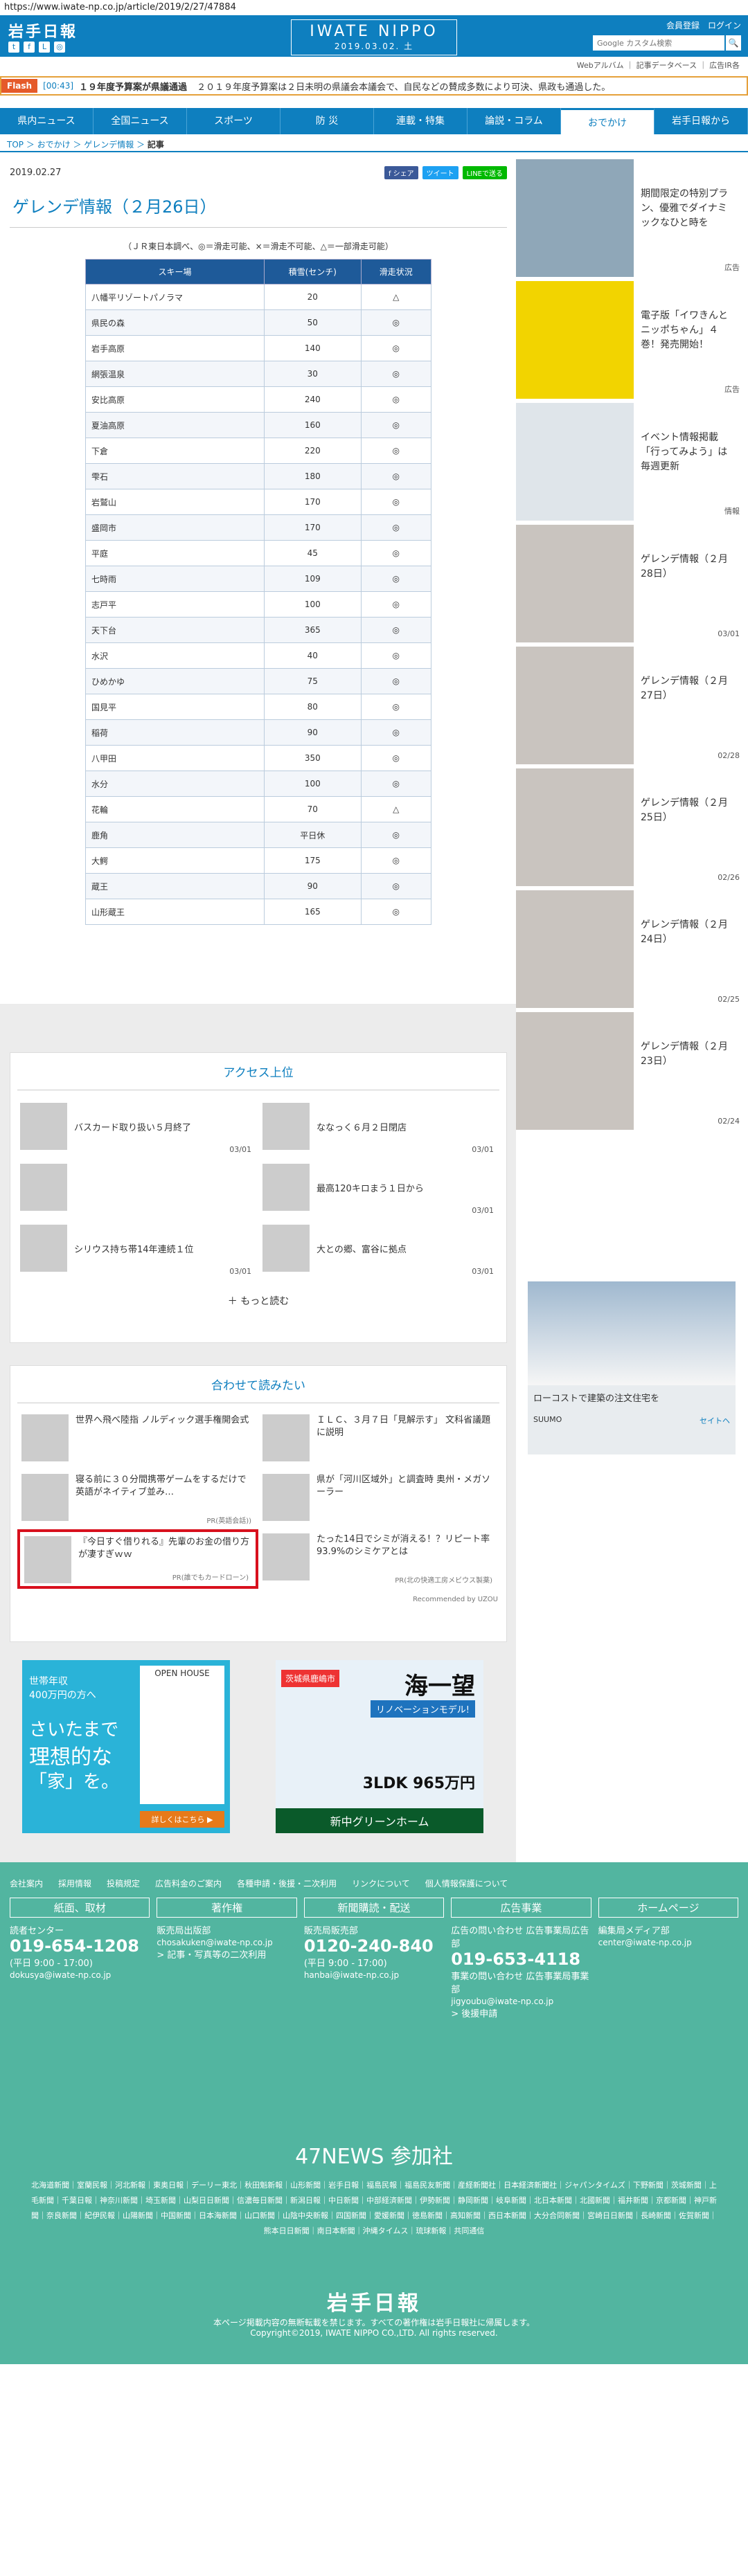  What do you see at coordinates (258, 1602) in the screenshot?
I see `recommended-by: Recommended by UZOU` at bounding box center [258, 1602].